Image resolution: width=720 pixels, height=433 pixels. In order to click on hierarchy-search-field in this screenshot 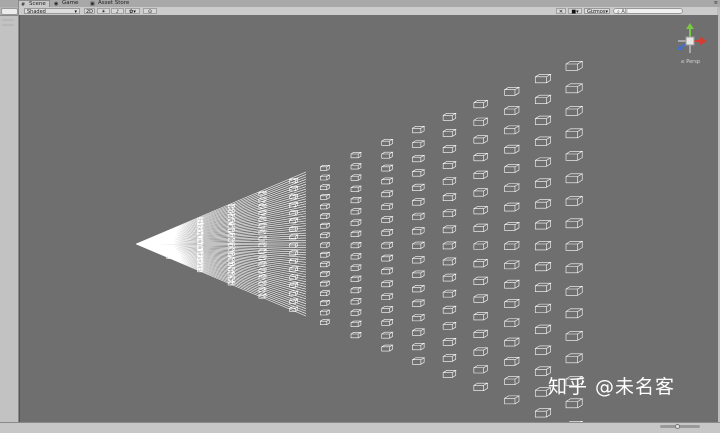, I will do `click(9, 11)`.